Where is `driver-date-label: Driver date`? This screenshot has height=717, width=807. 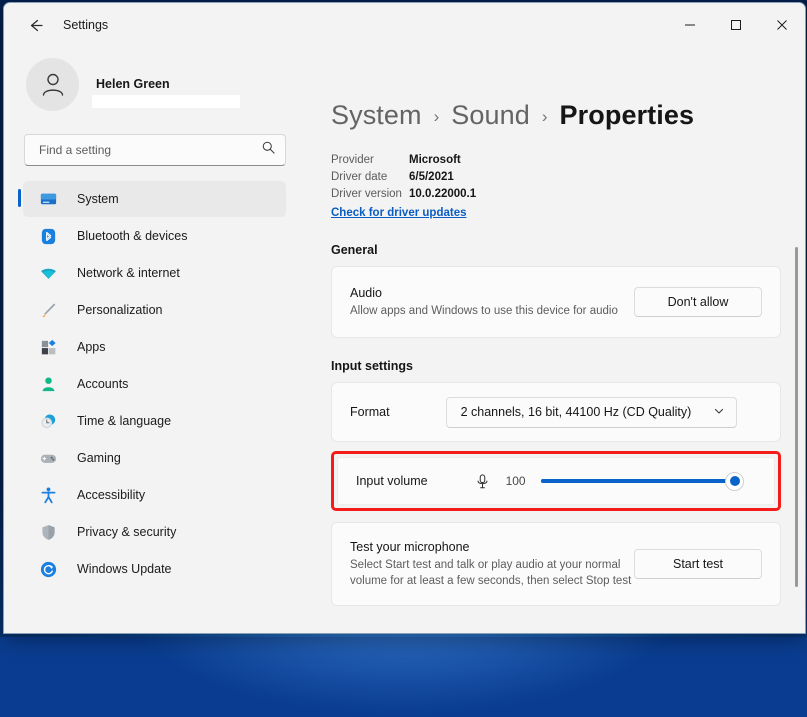
driver-date-label: Driver date is located at coordinates (370, 177).